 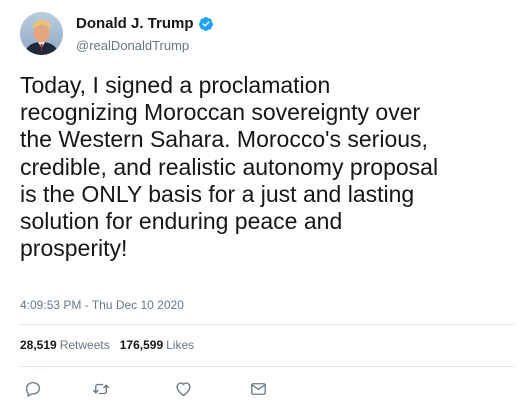 I want to click on likes-count: 176,599, so click(x=141, y=345).